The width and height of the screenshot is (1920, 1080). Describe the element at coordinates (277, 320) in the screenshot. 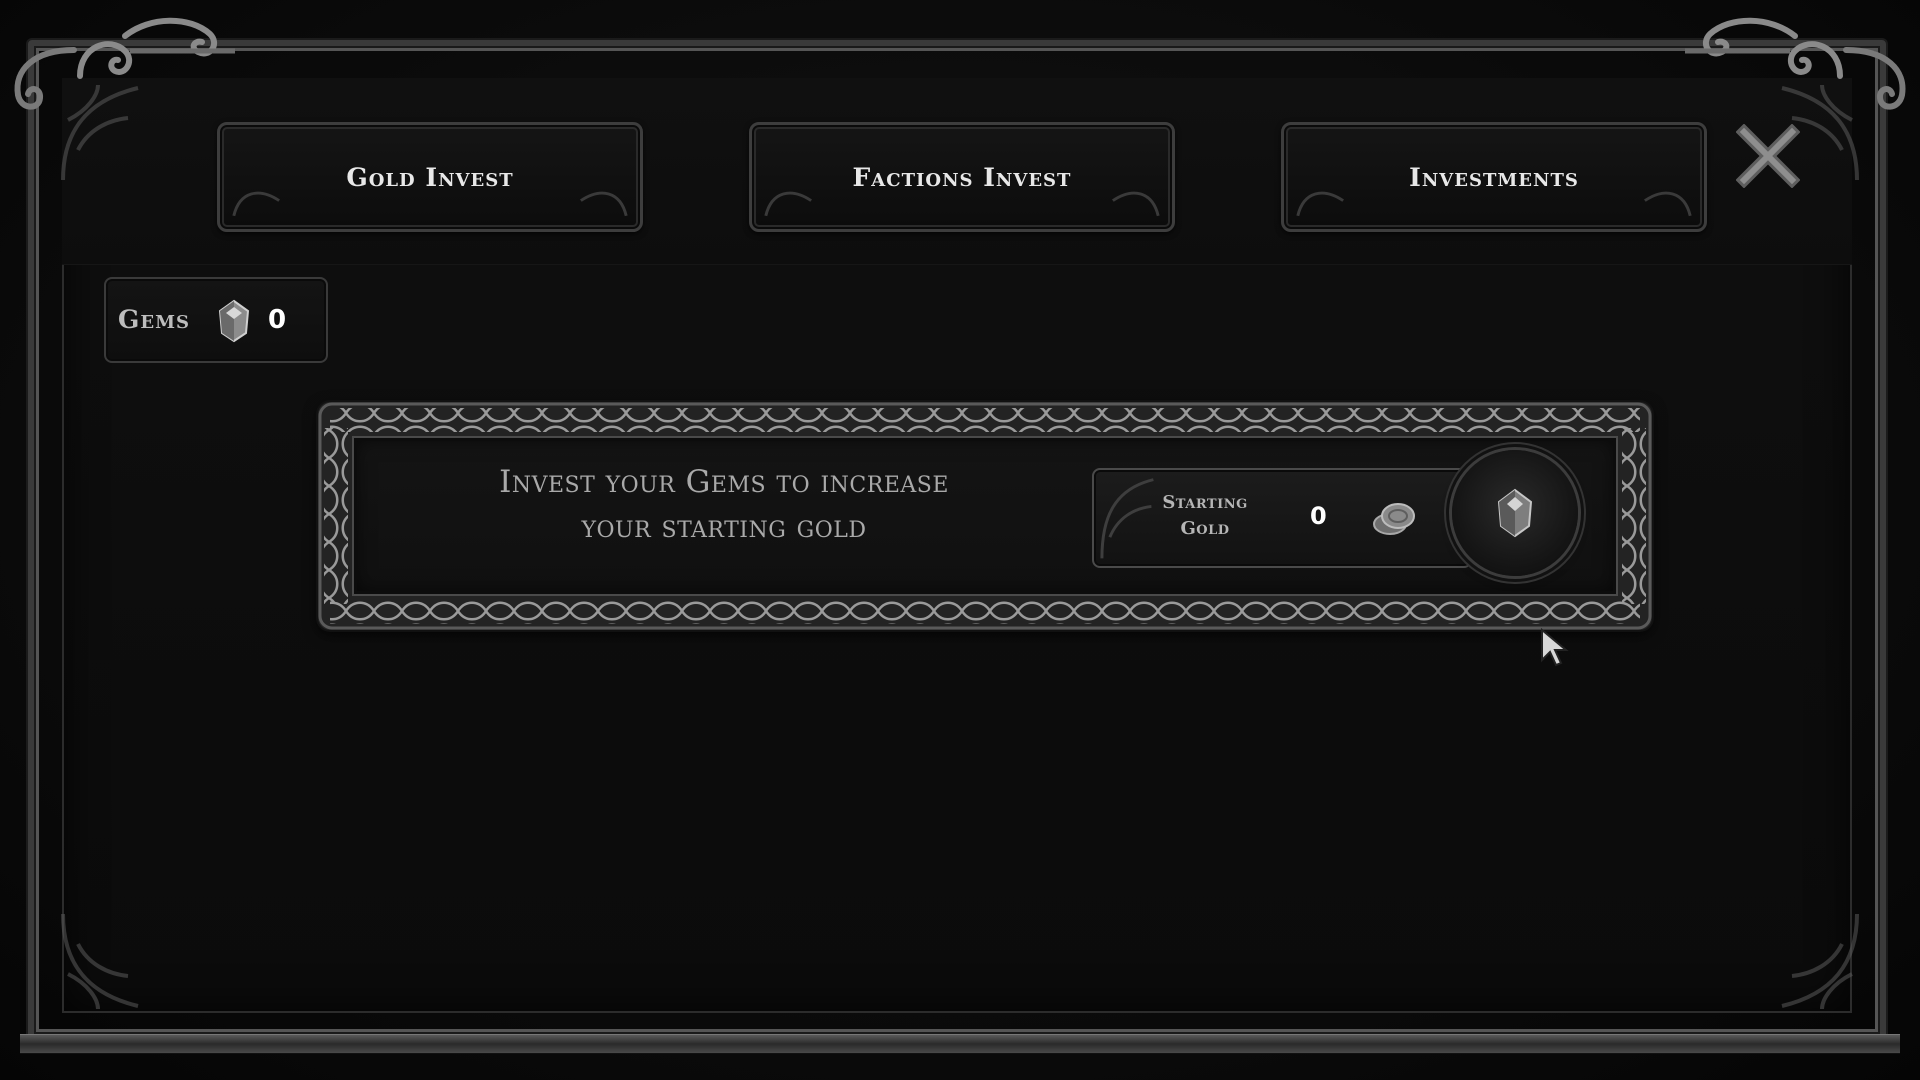

I see `gems-count: 0` at that location.